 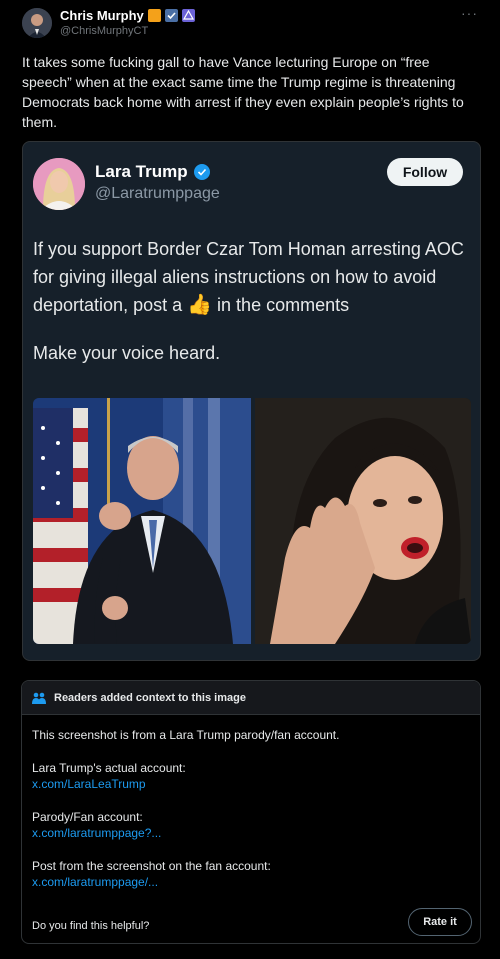 I want to click on government-badge-icon, so click(x=188, y=15).